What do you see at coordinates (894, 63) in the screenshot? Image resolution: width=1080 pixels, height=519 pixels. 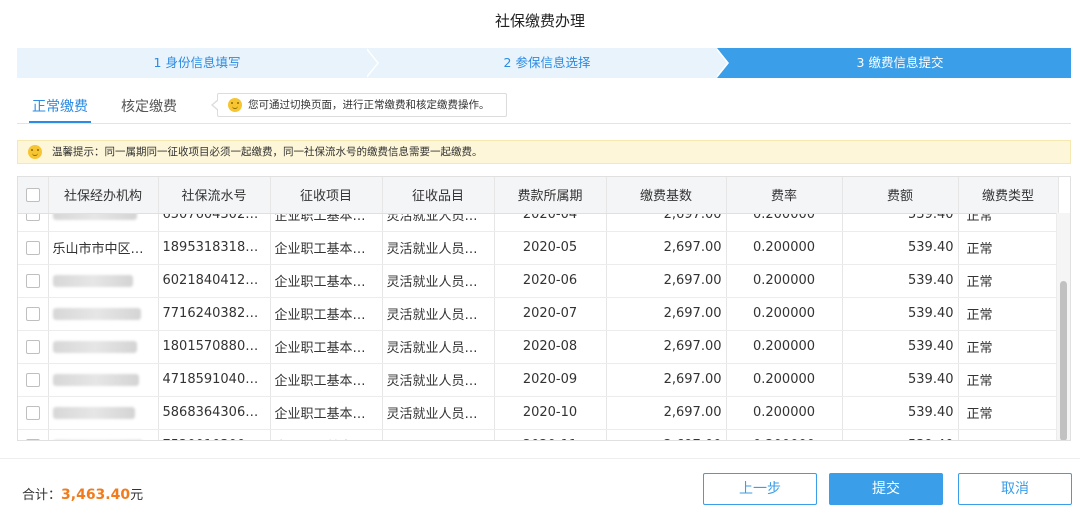 I see `step-payment-submit: 3 缴费信息提交` at bounding box center [894, 63].